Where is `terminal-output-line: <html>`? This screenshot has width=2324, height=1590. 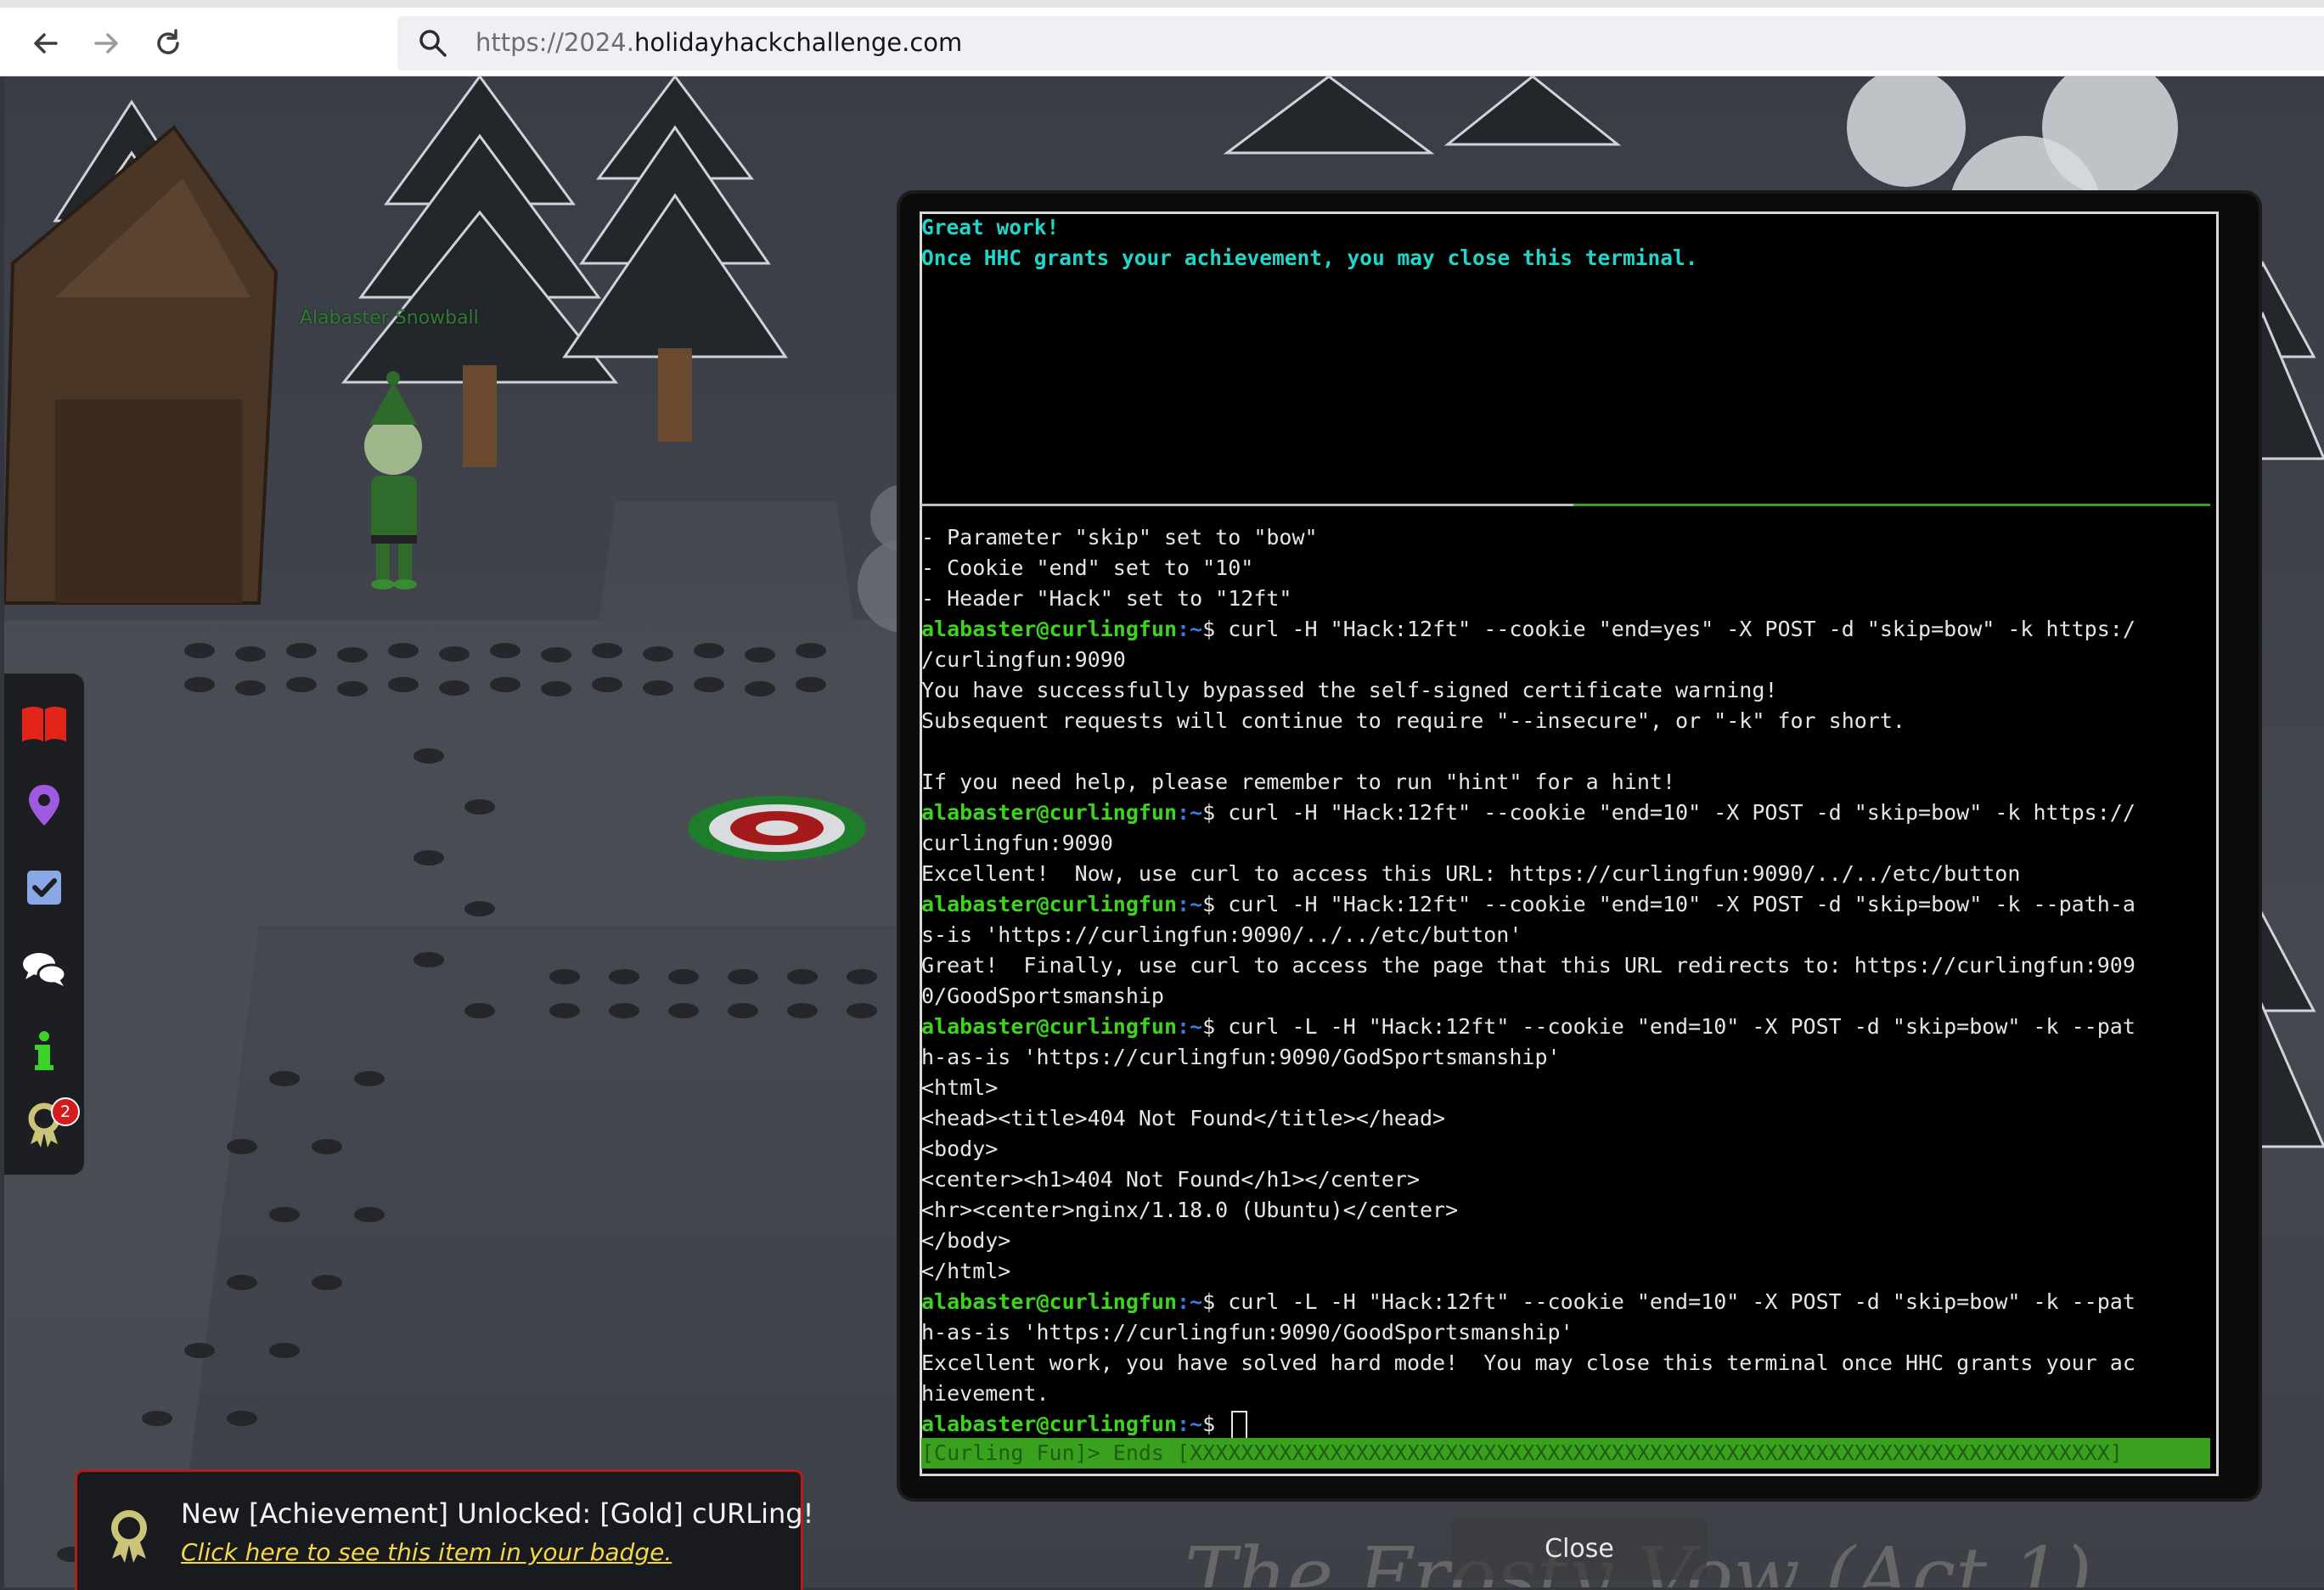
terminal-output-line: <html> is located at coordinates (1566, 1088).